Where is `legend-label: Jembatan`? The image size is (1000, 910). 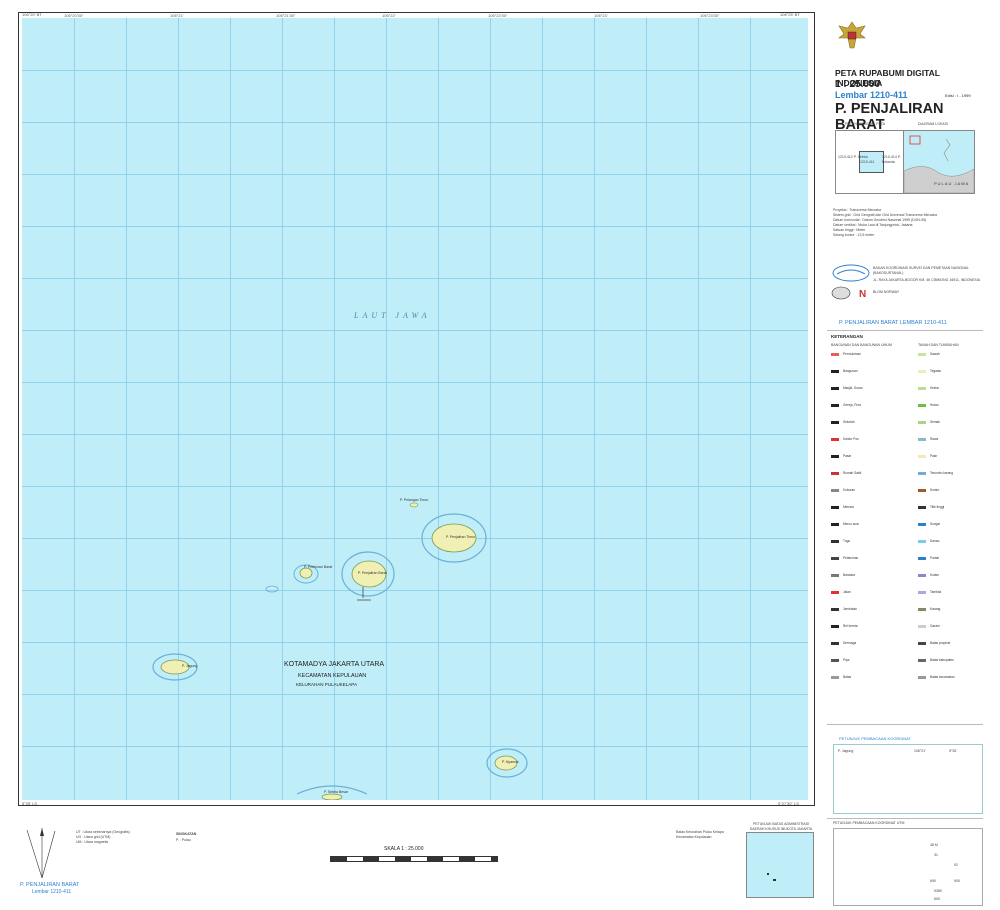
legend-label: Jembatan is located at coordinates (850, 609).